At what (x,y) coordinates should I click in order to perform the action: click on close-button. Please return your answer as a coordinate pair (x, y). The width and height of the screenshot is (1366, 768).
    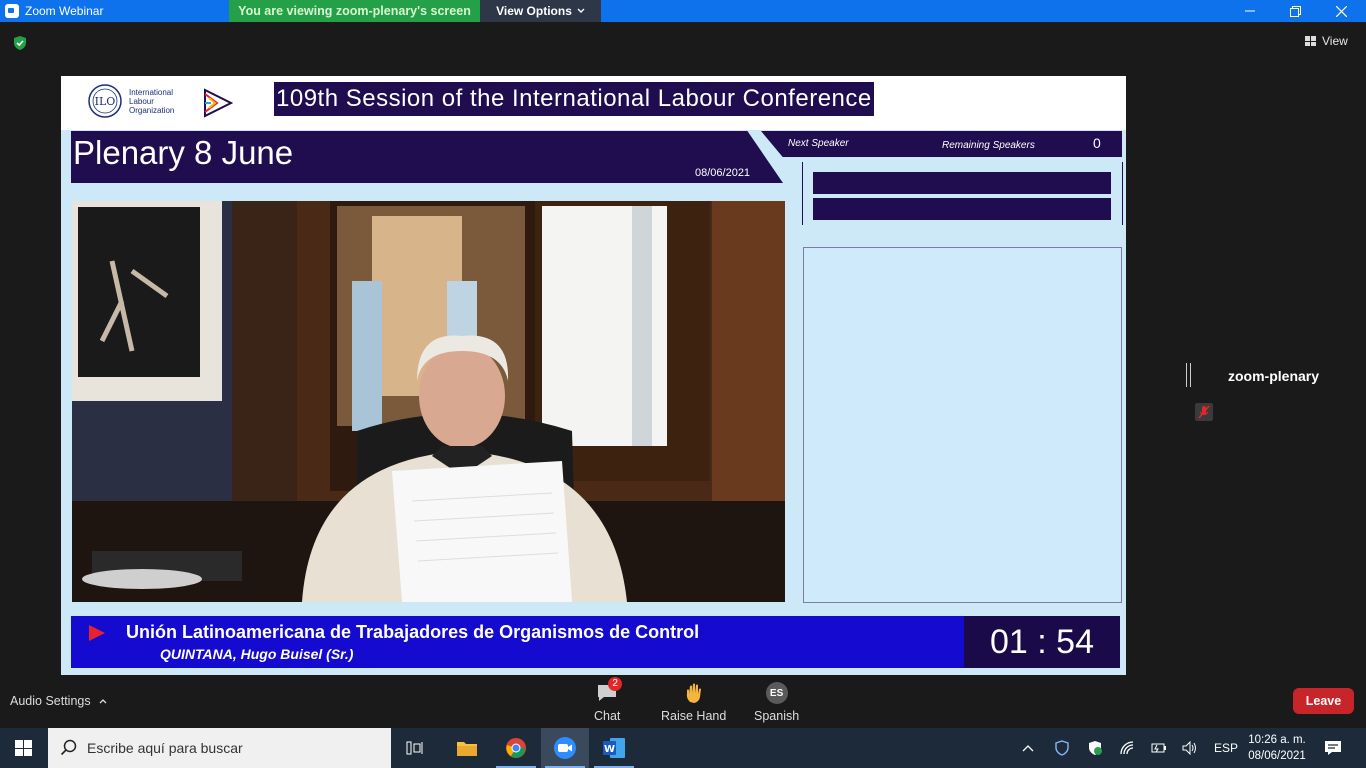
    Looking at the image, I should click on (1341, 11).